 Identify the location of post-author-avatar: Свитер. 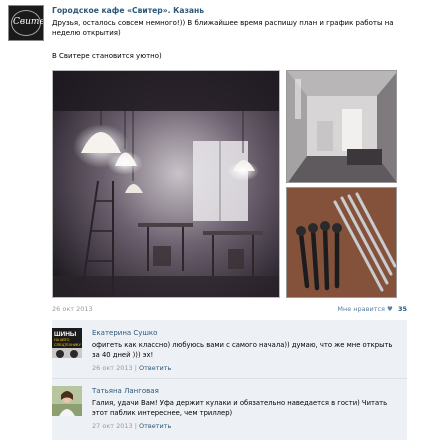
(26, 23).